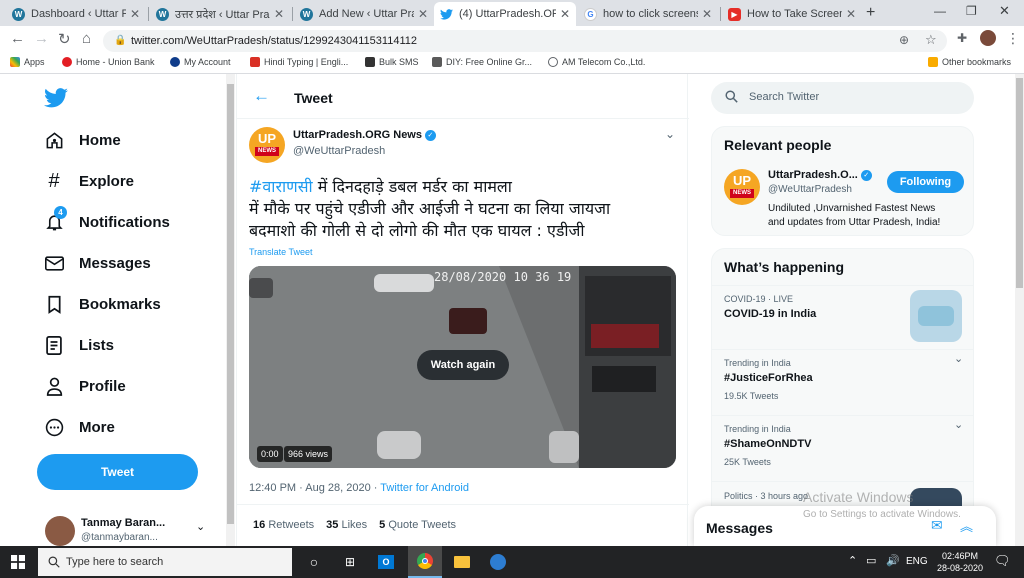  Describe the element at coordinates (925, 182) in the screenshot. I see `following-button: Following` at that location.